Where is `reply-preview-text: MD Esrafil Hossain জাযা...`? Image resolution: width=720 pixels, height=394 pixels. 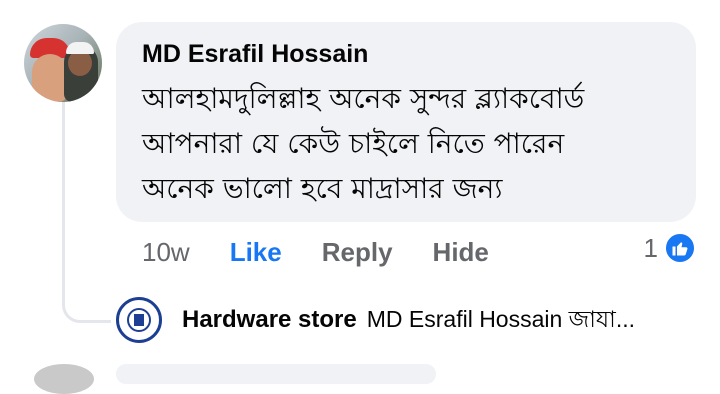
reply-preview-text: MD Esrafil Hossain জাযা... is located at coordinates (501, 318).